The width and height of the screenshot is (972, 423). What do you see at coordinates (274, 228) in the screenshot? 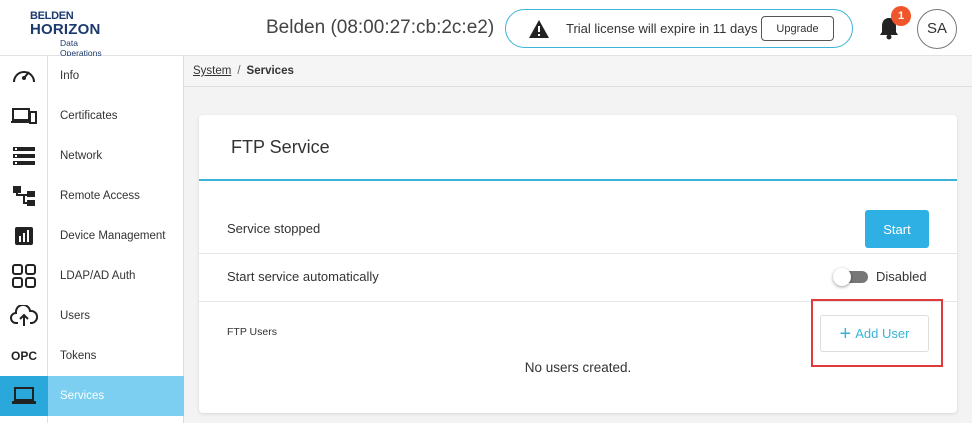
I see `service-status-text: Service stopped` at bounding box center [274, 228].